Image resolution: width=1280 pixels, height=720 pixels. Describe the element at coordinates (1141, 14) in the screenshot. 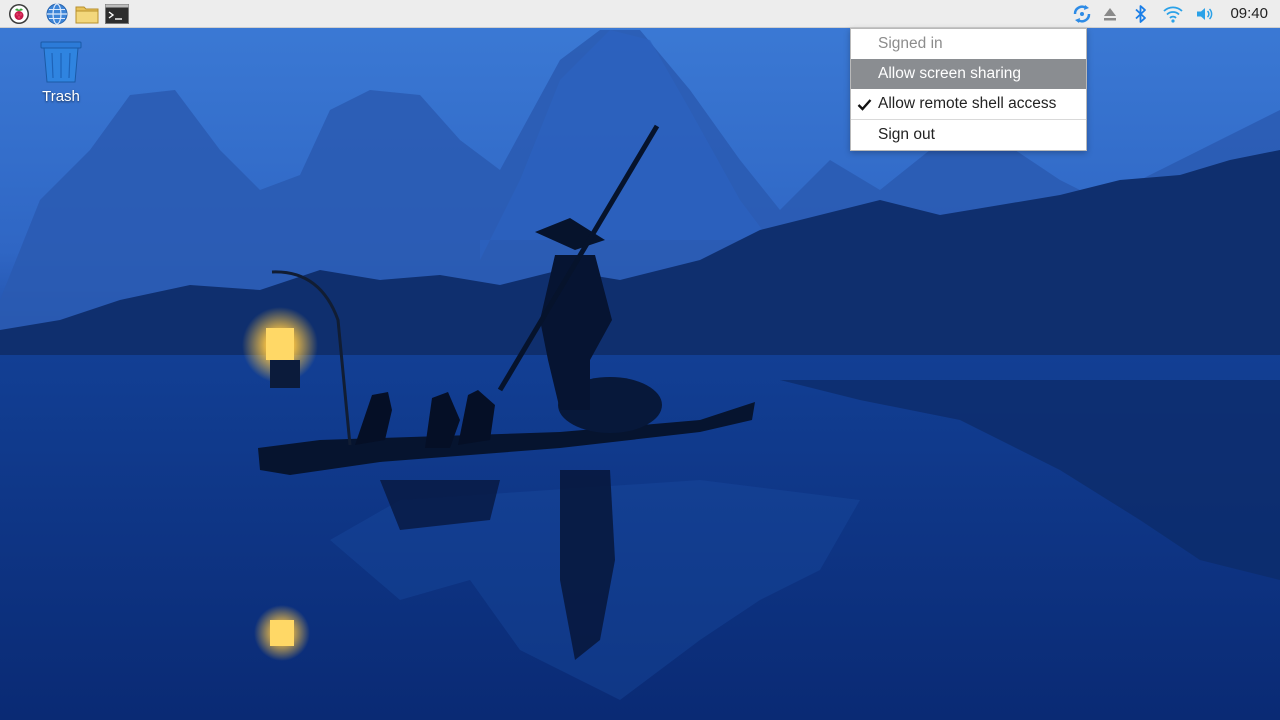

I see `bluetooth-icon` at that location.